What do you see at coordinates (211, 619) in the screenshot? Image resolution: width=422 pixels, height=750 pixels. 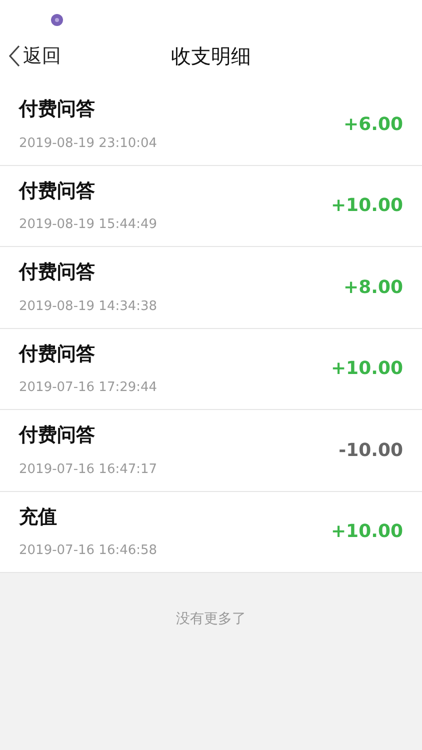 I see `end-of-list-text: 没有更多了` at bounding box center [211, 619].